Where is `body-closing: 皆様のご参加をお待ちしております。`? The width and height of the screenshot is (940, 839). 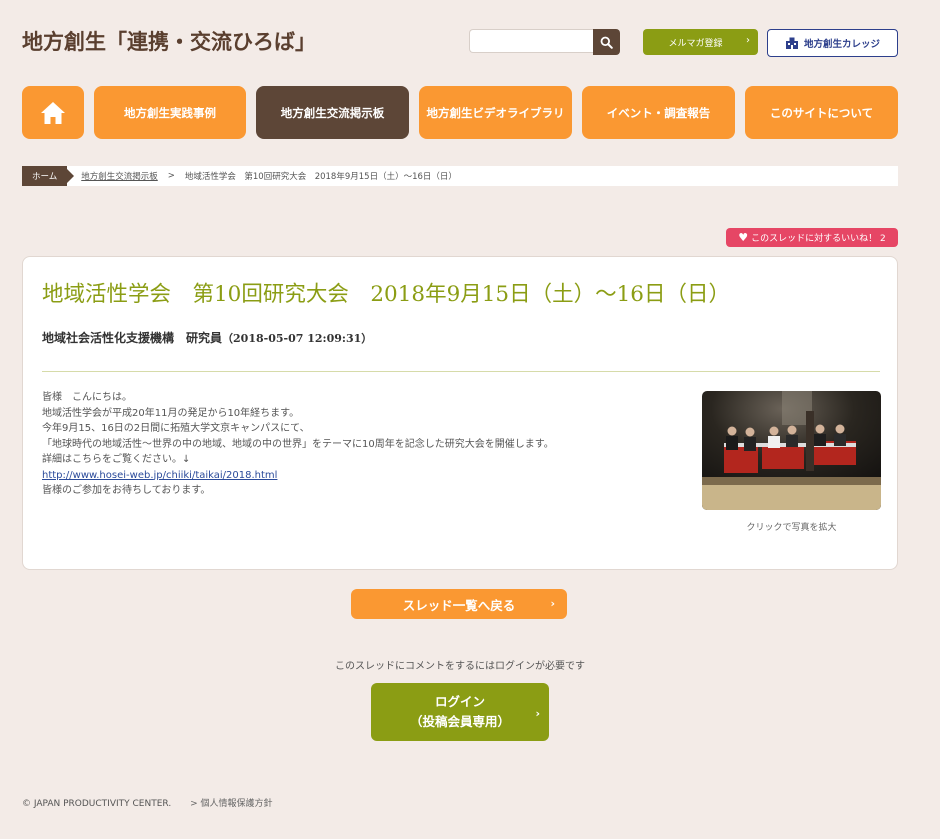
body-closing: 皆様のご参加をお待ちしております。 is located at coordinates (126, 490).